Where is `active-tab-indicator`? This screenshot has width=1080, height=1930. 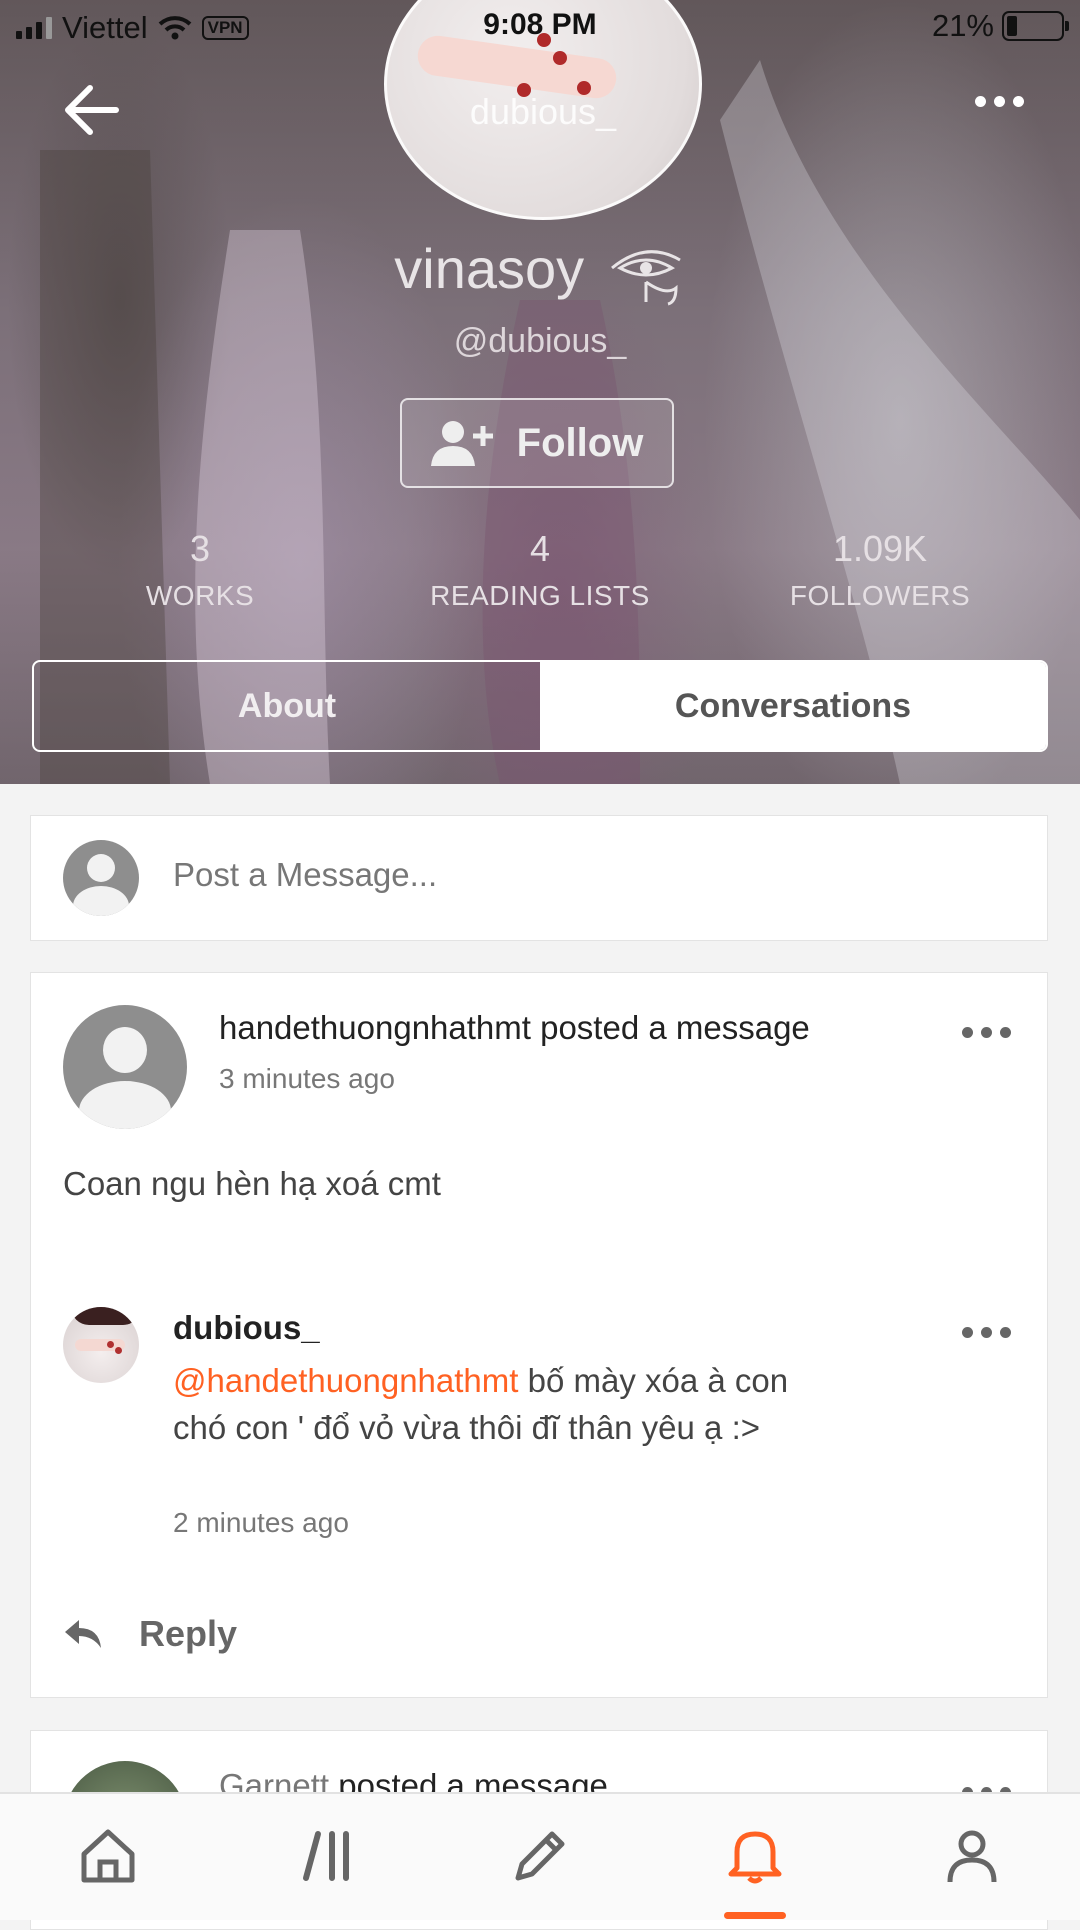 active-tab-indicator is located at coordinates (755, 1915).